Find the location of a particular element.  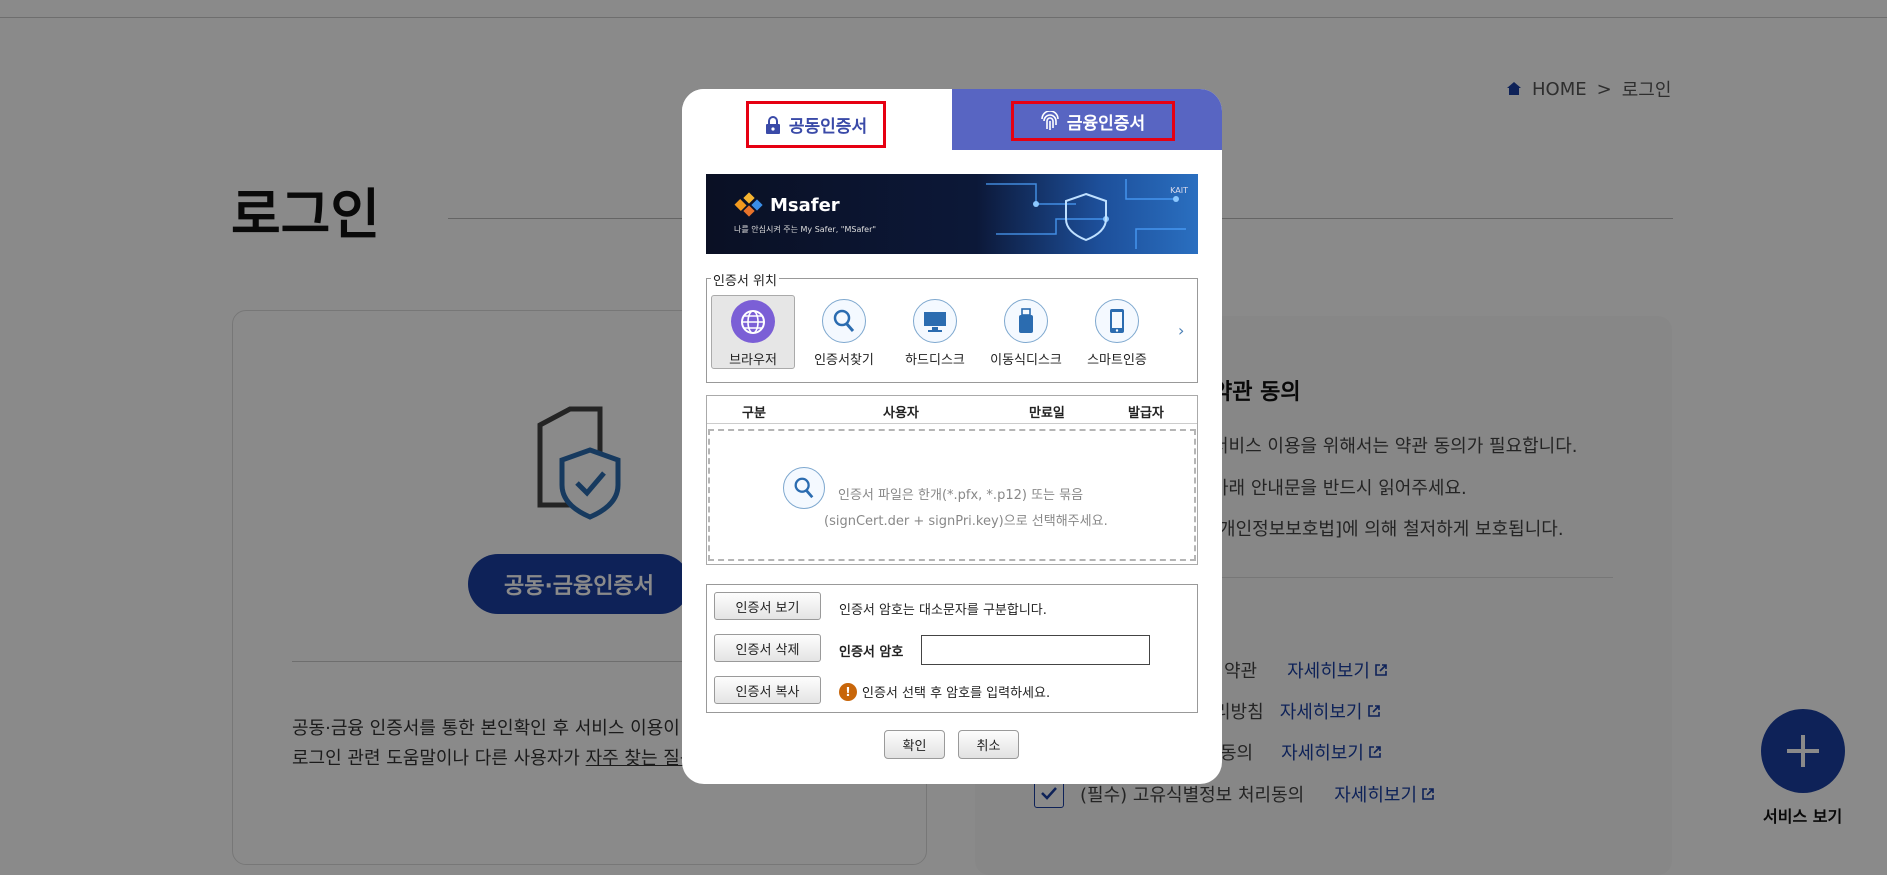

tab-joint-certificate: 공동인증서 is located at coordinates (817, 119).